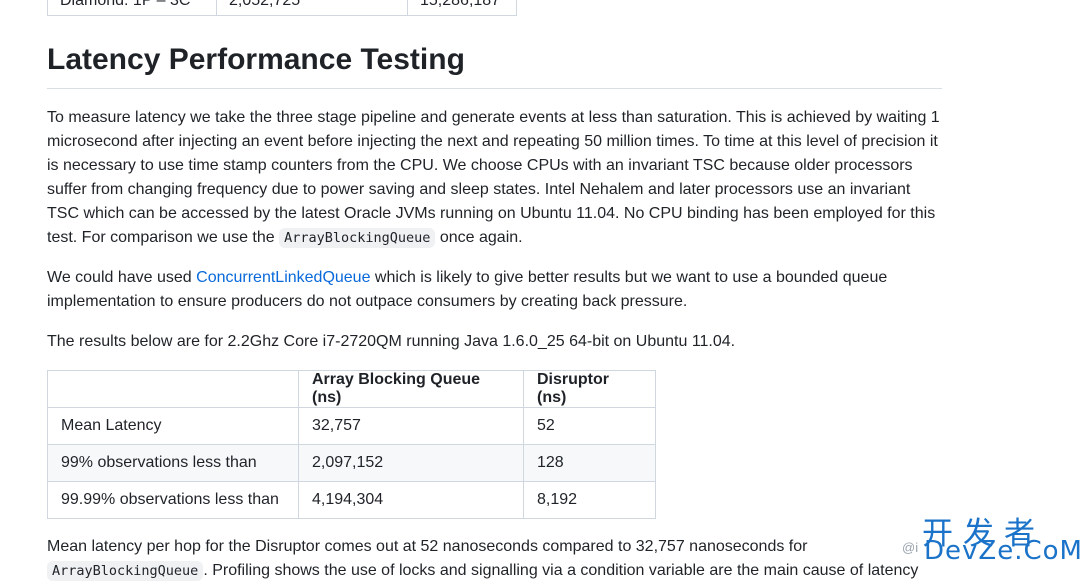  Describe the element at coordinates (589, 500) in the screenshot. I see `table-cell: 8,192` at that location.